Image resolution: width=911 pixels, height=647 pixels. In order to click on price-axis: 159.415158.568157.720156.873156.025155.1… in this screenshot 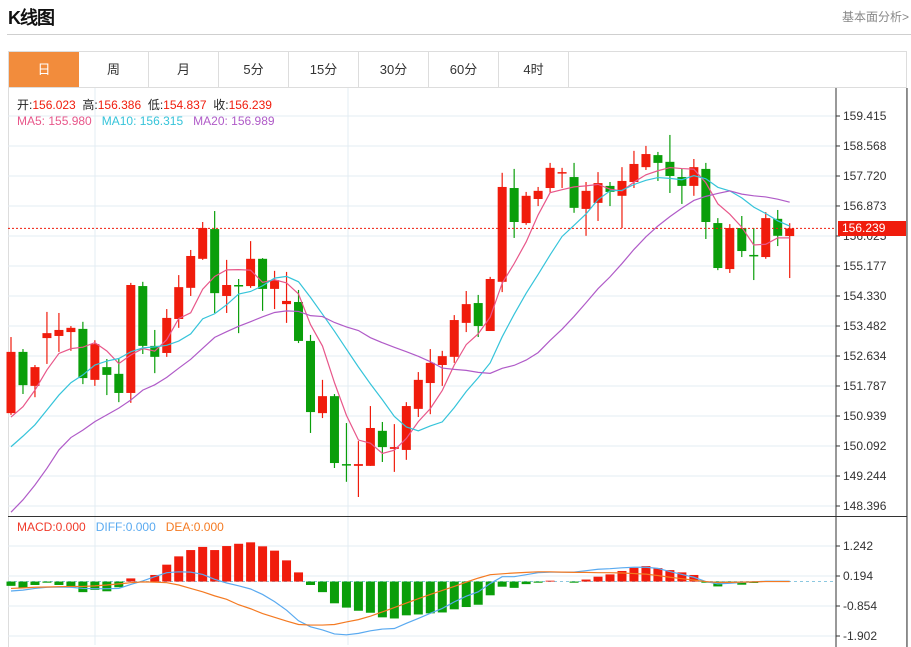, I will do `click(865, 311)`.